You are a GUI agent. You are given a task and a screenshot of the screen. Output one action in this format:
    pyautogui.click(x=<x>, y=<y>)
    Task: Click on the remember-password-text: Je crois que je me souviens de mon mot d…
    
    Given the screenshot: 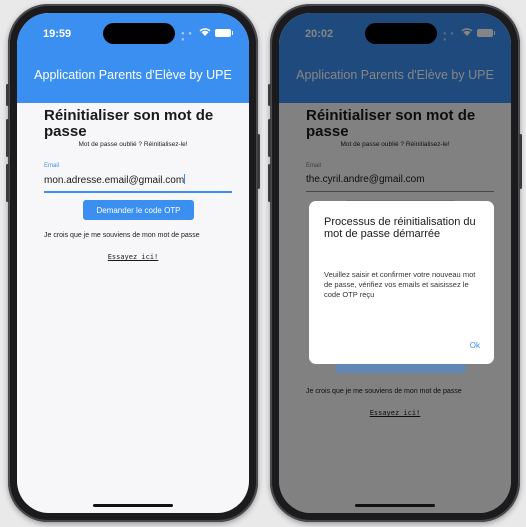 What is the action you would take?
    pyautogui.click(x=122, y=235)
    